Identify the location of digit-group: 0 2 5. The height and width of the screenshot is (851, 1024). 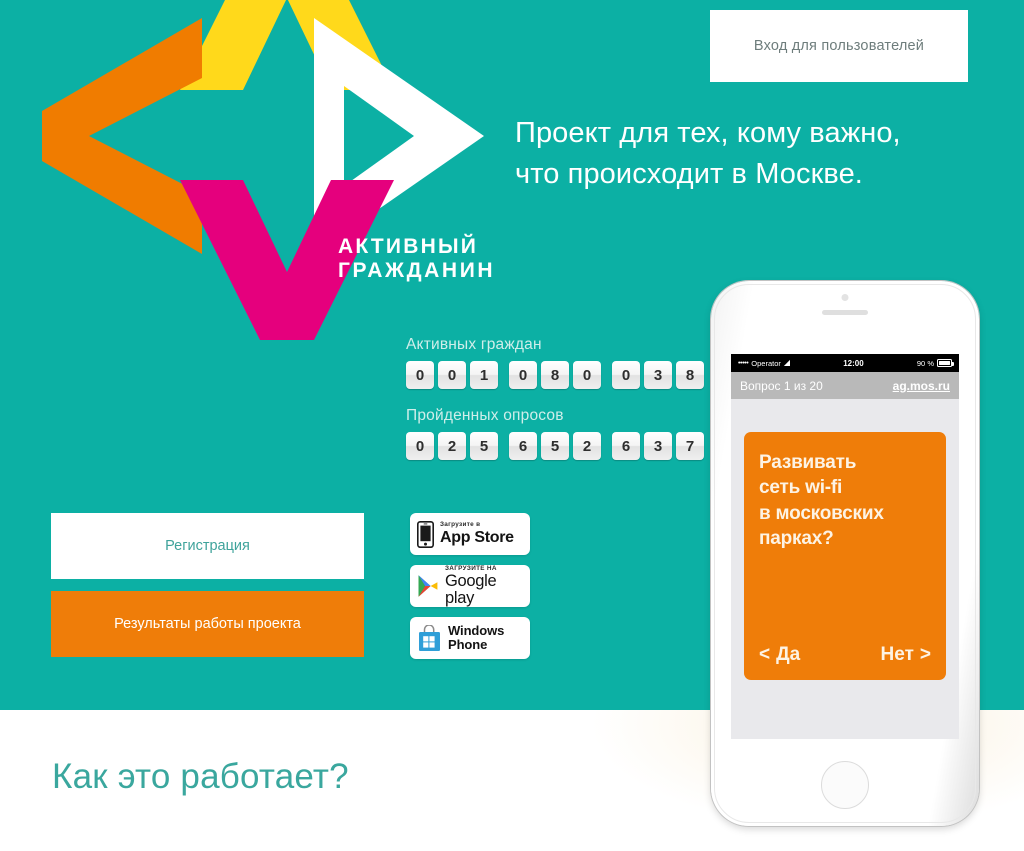
(452, 446).